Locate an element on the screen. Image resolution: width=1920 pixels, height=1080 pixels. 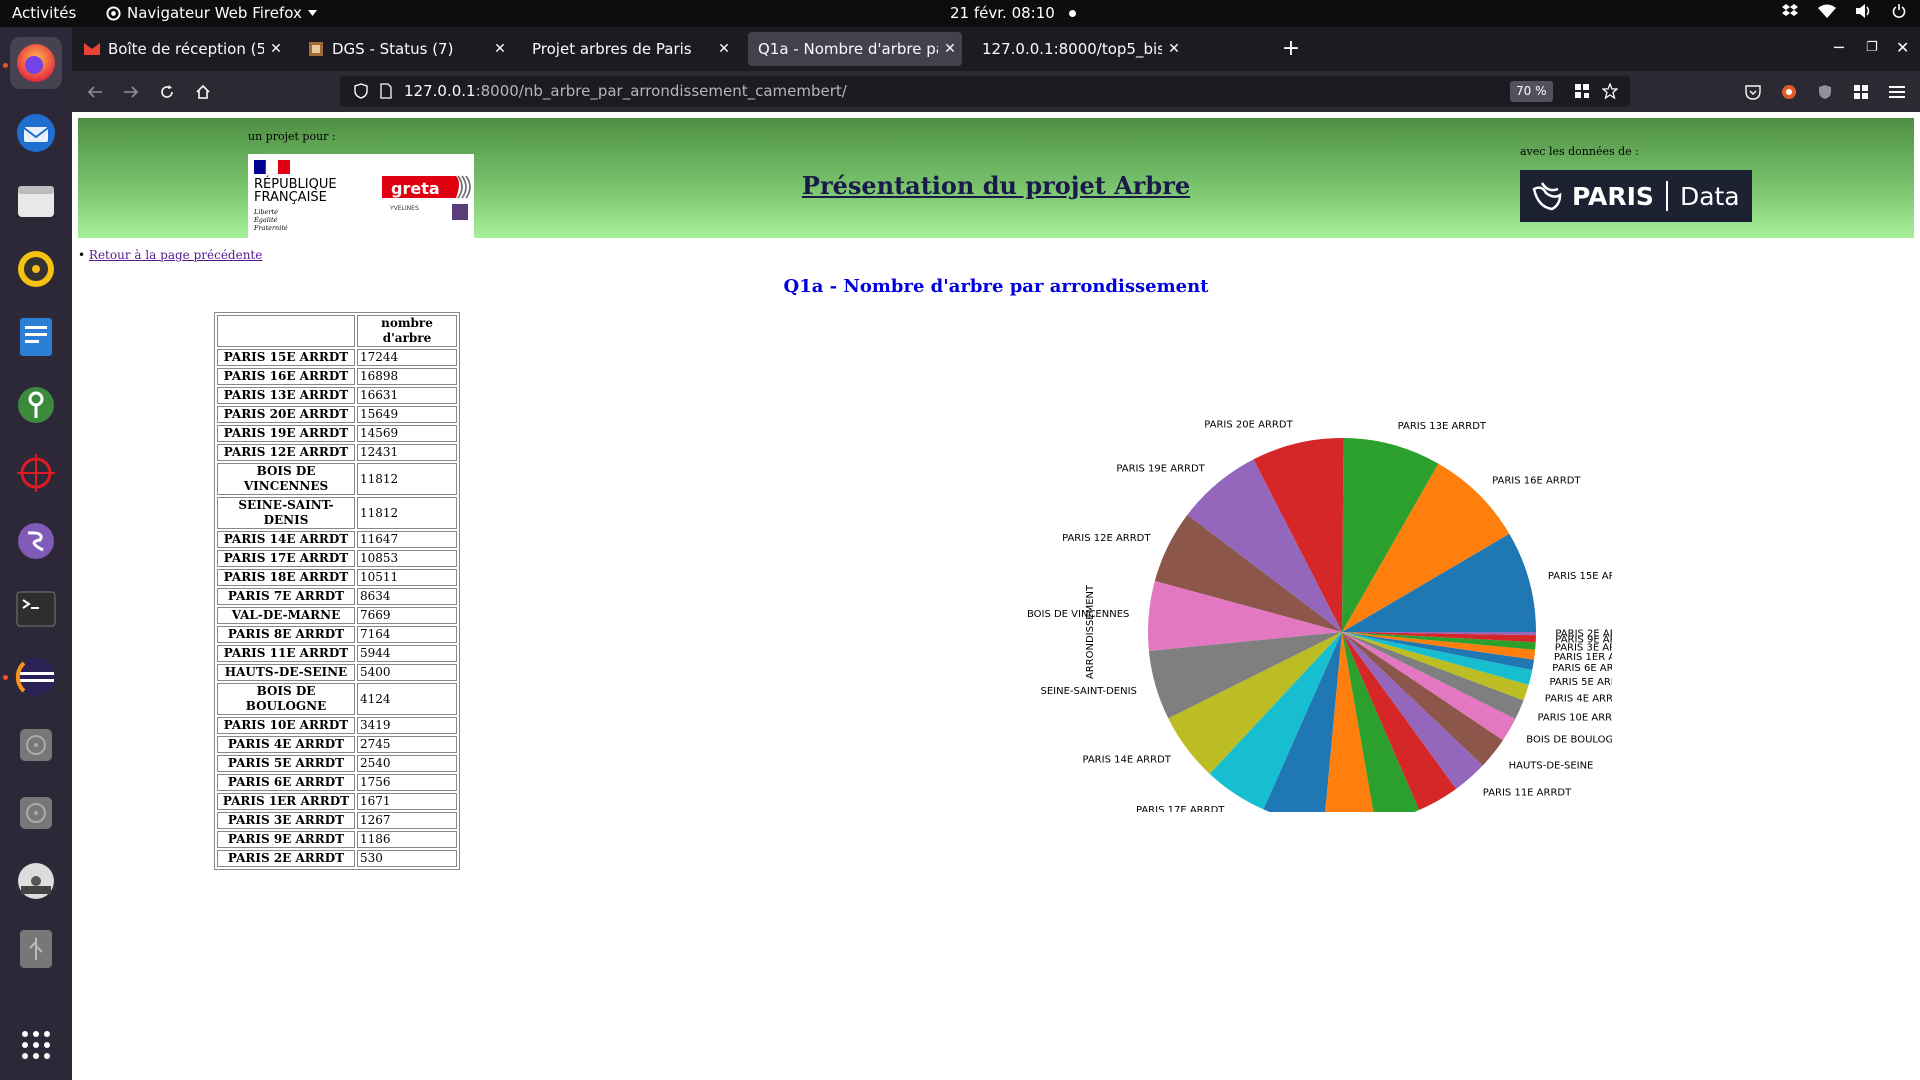
table-cell-value: 10511 is located at coordinates (407, 577).